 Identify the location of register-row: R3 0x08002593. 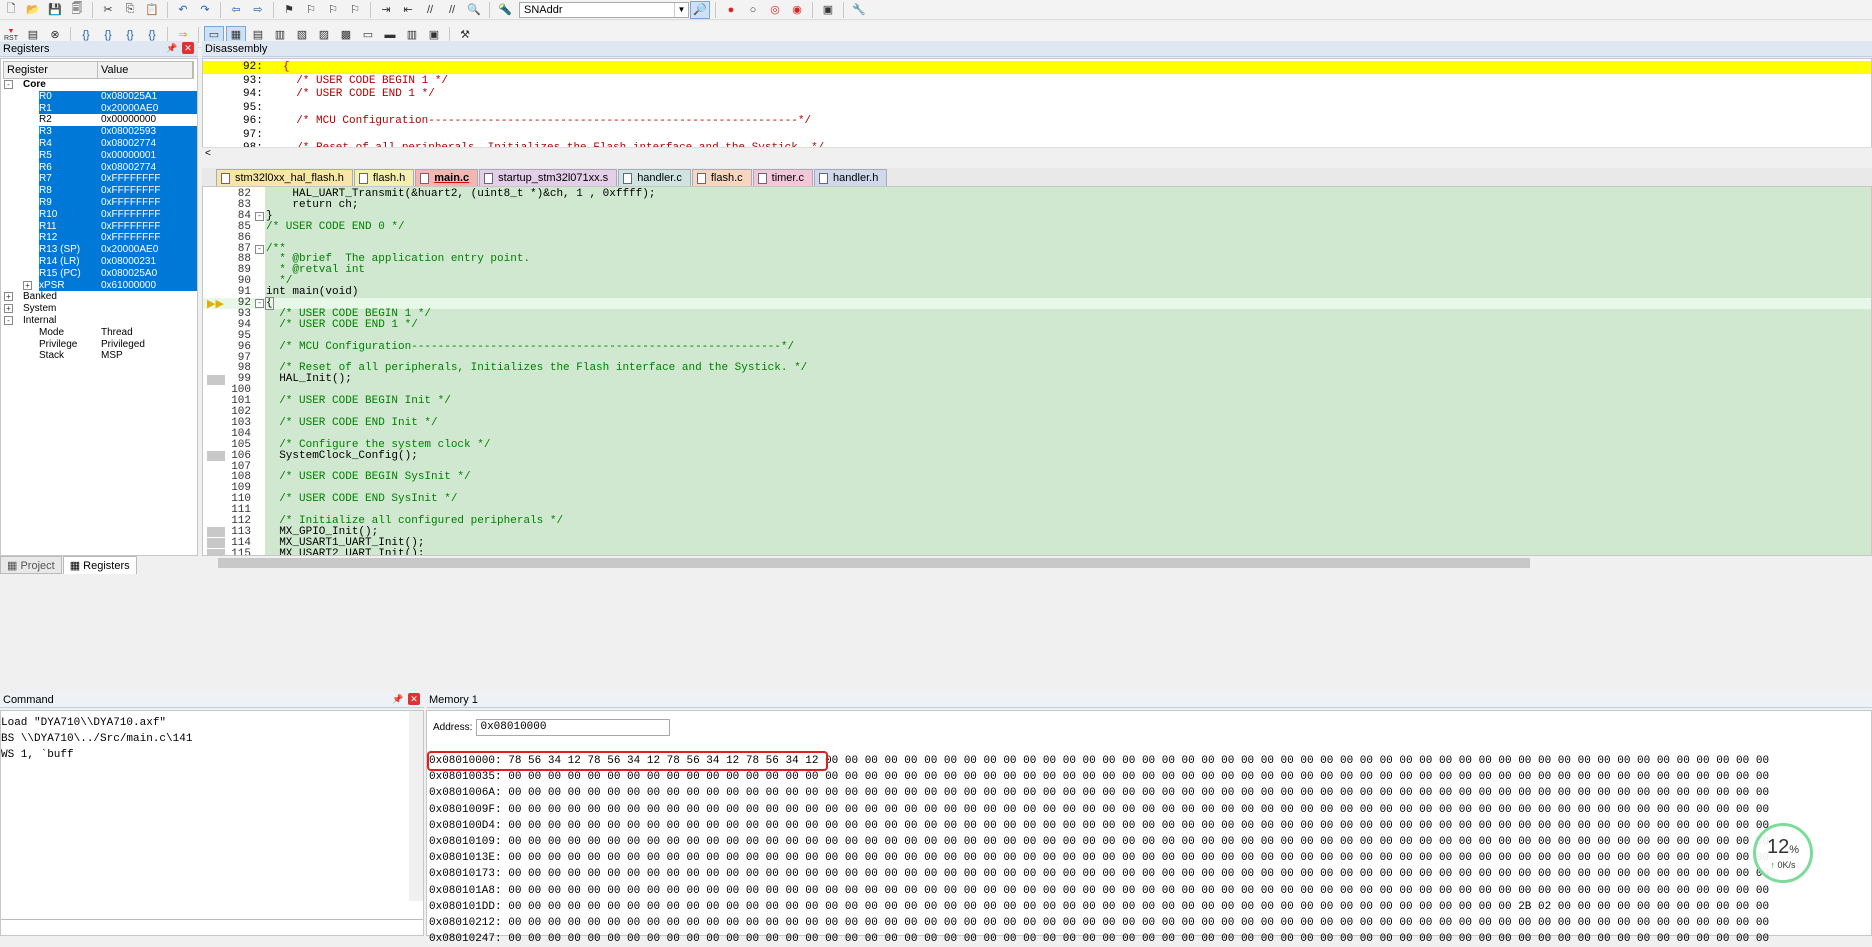
(99, 132).